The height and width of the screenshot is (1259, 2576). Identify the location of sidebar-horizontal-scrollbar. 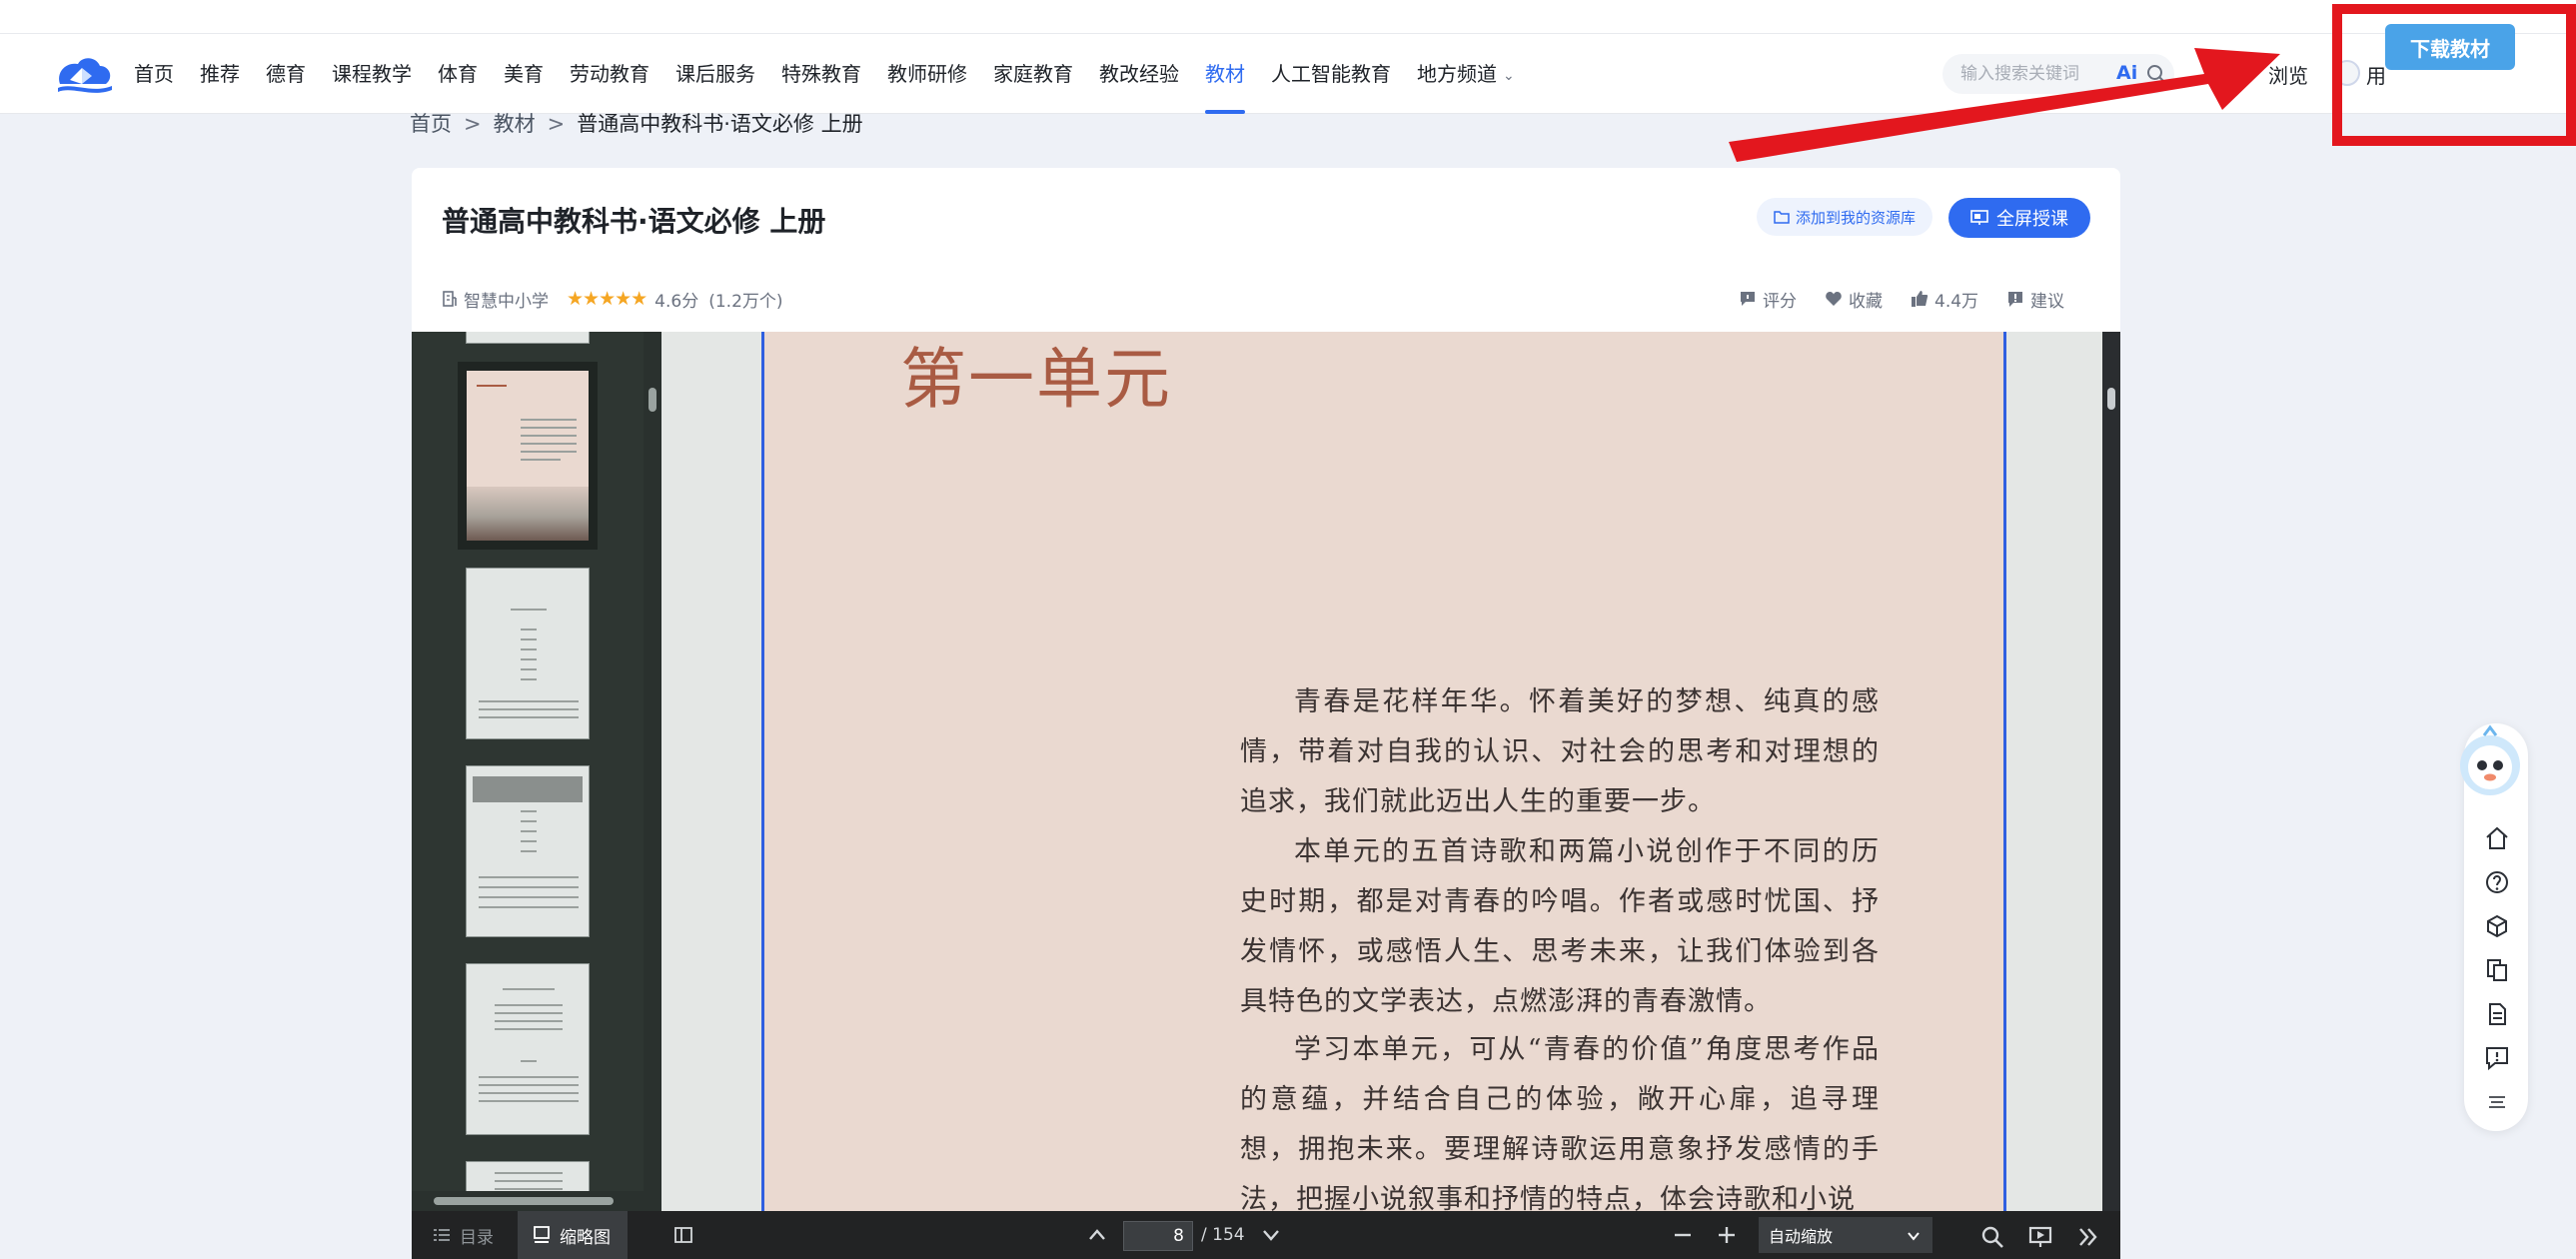
(528, 1201).